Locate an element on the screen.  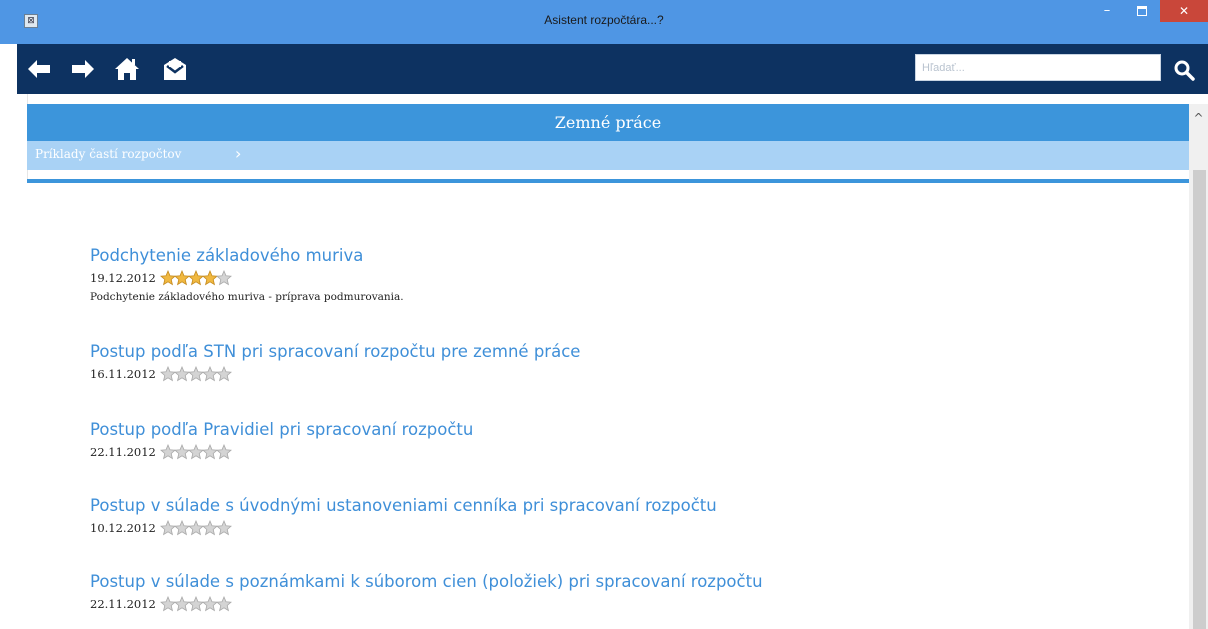
breadcrumb: Príklady častí rozpočtov › is located at coordinates (608, 155).